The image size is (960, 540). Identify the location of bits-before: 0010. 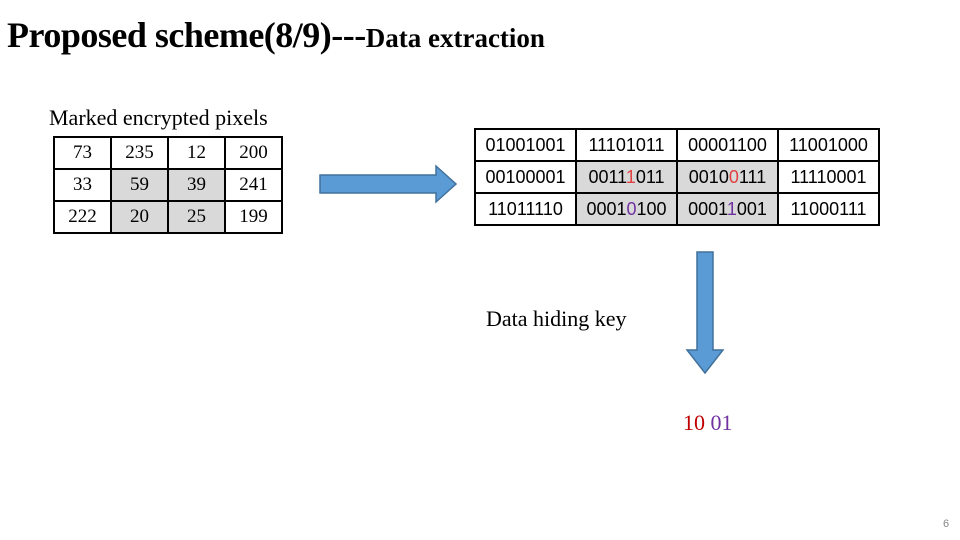
(708, 176).